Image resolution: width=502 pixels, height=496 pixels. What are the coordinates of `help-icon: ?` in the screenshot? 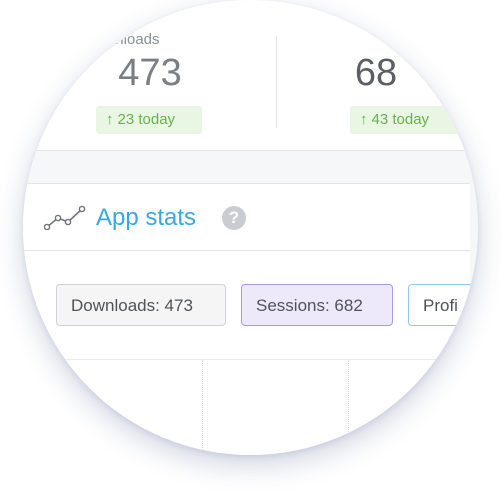 It's located at (234, 218).